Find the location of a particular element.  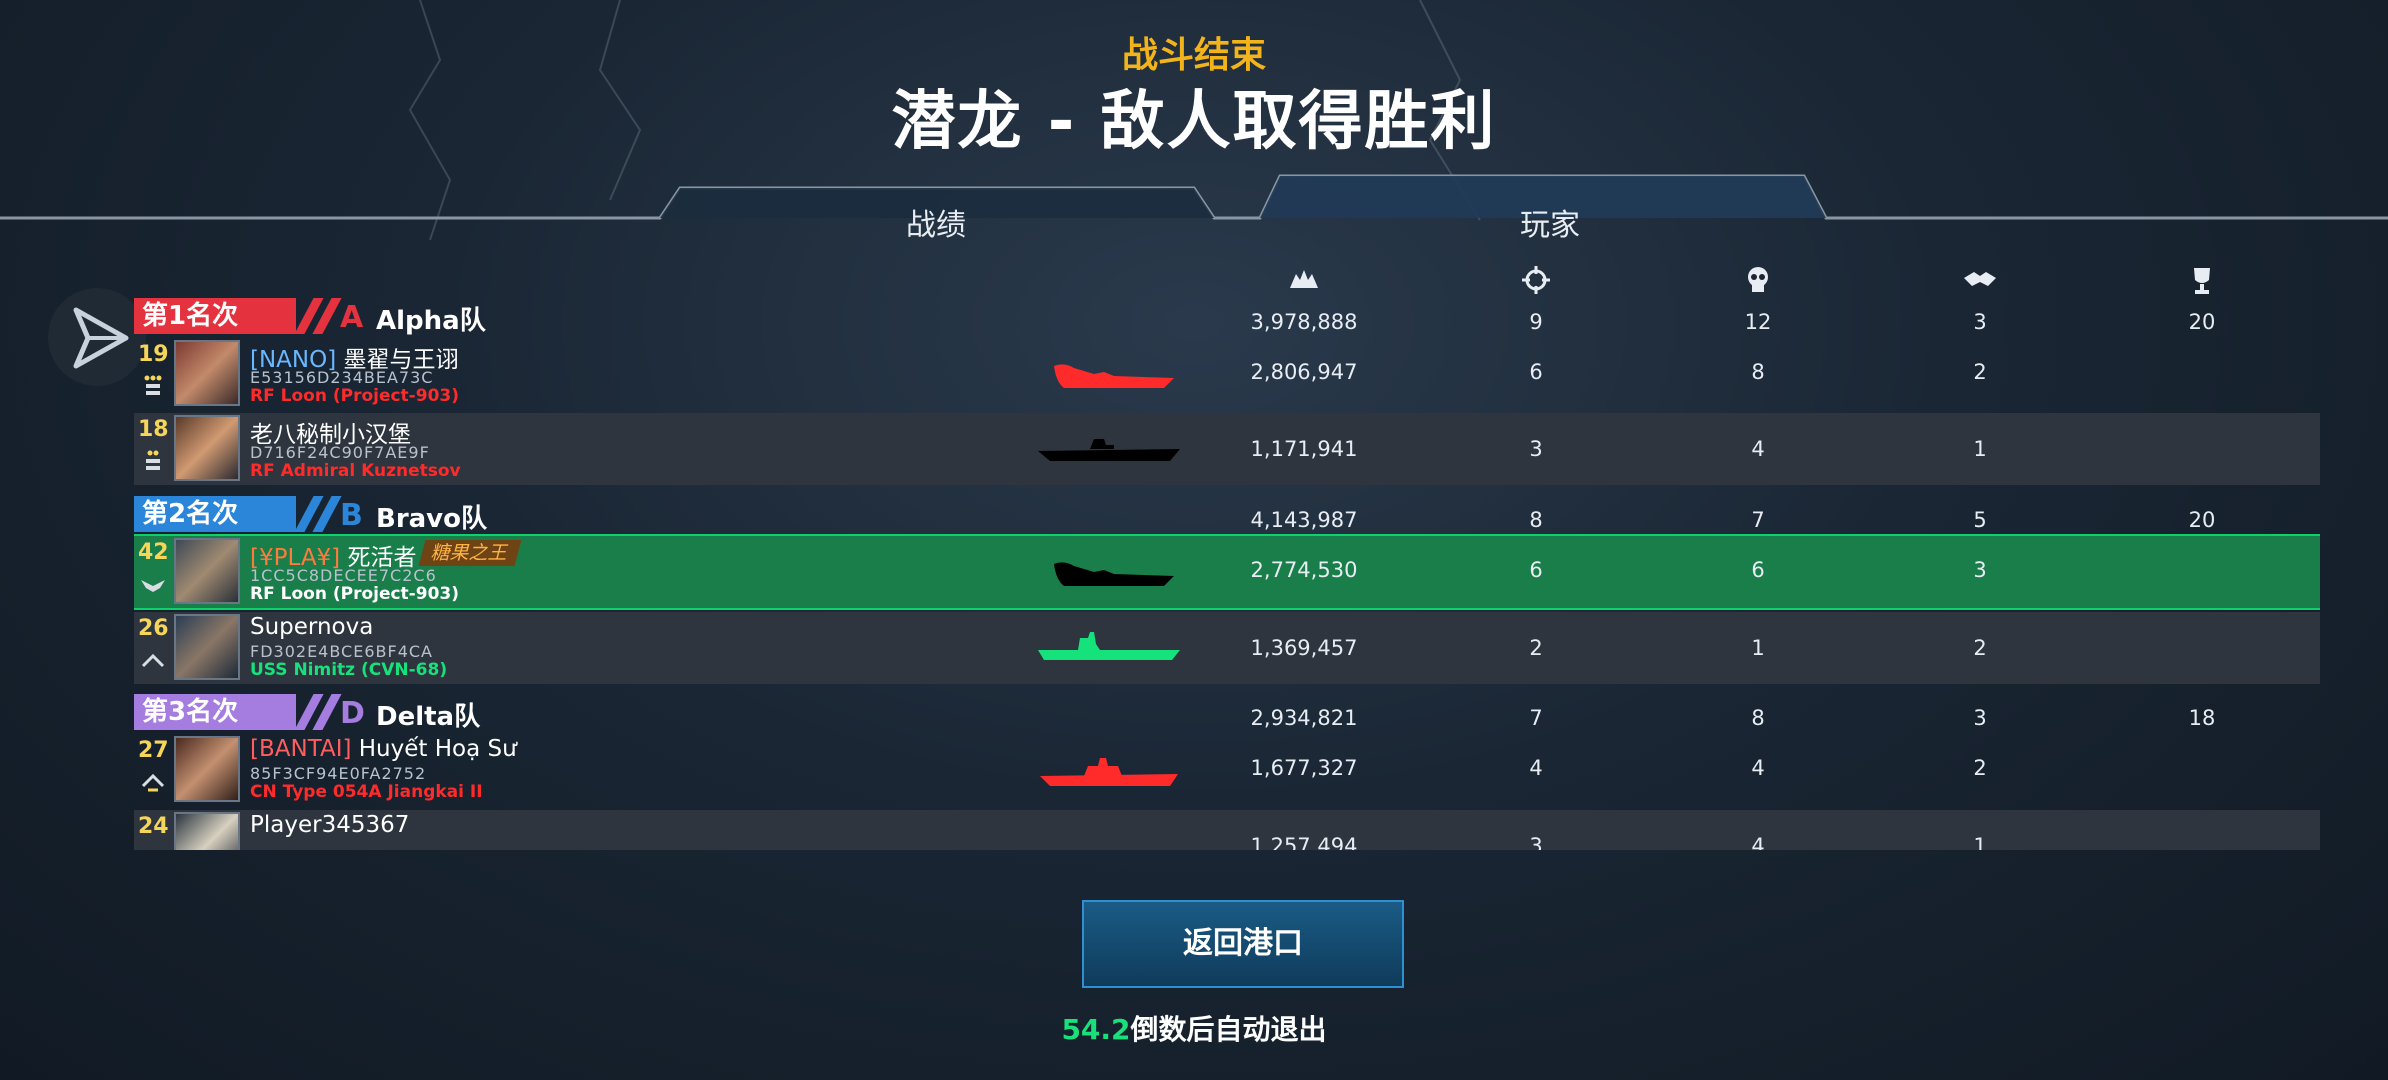

countdown-text: 倒数后自动退出 is located at coordinates (1228, 1029).